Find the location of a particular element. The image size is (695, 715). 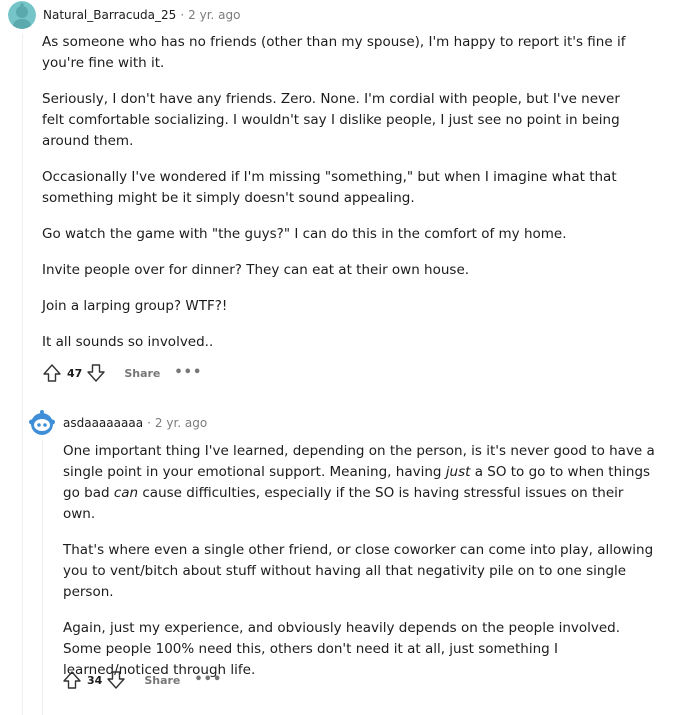

vote-count: 47 is located at coordinates (75, 373).